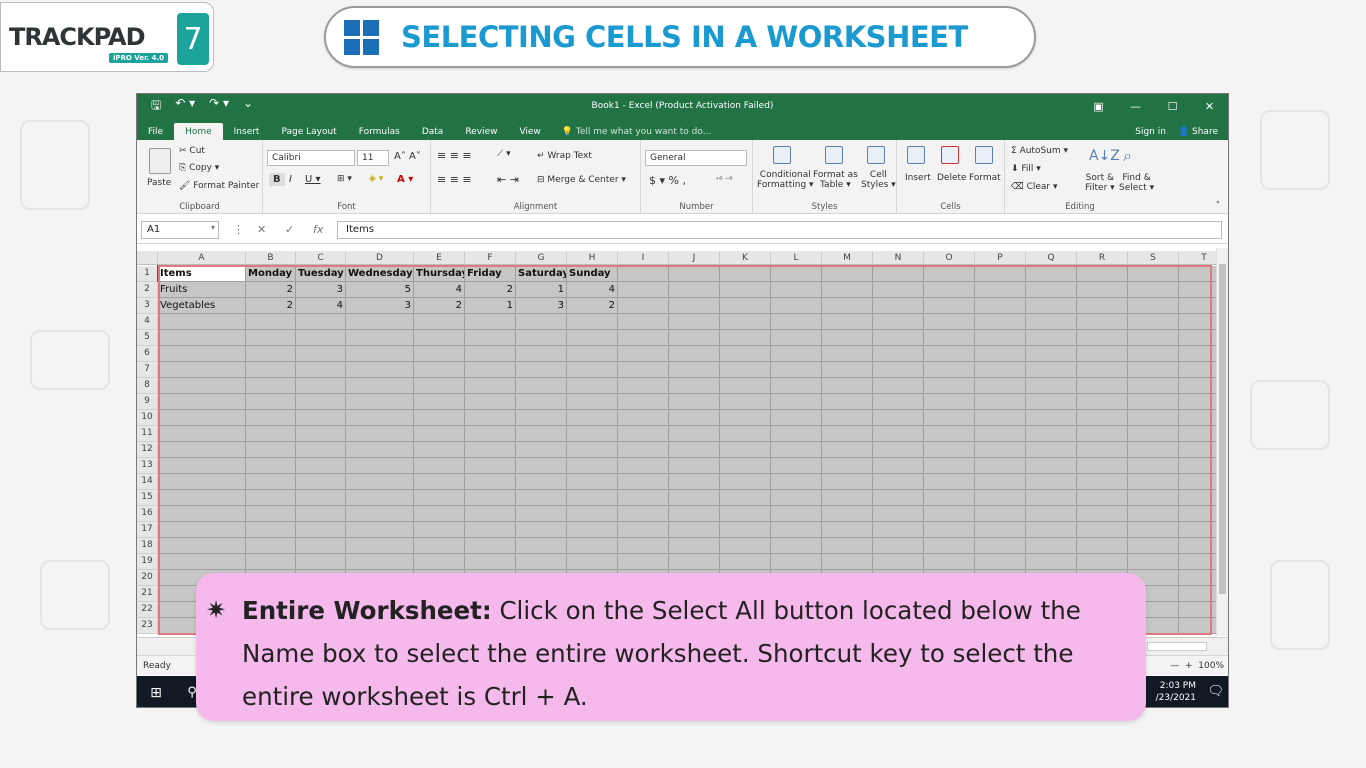 The width and height of the screenshot is (1366, 768). What do you see at coordinates (147, 530) in the screenshot?
I see `row-header: 17` at bounding box center [147, 530].